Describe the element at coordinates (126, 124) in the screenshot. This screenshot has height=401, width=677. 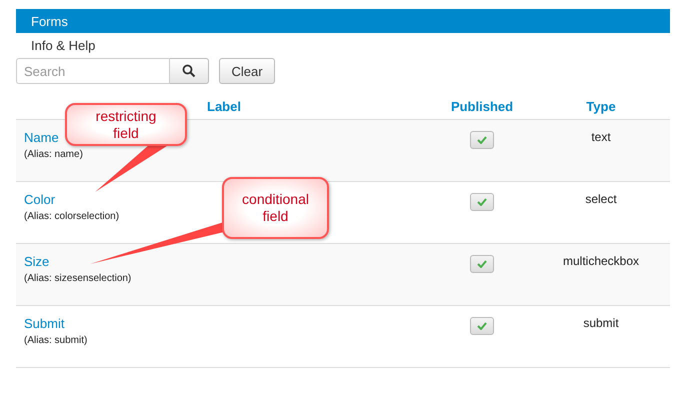
I see `callout: restricting field` at that location.